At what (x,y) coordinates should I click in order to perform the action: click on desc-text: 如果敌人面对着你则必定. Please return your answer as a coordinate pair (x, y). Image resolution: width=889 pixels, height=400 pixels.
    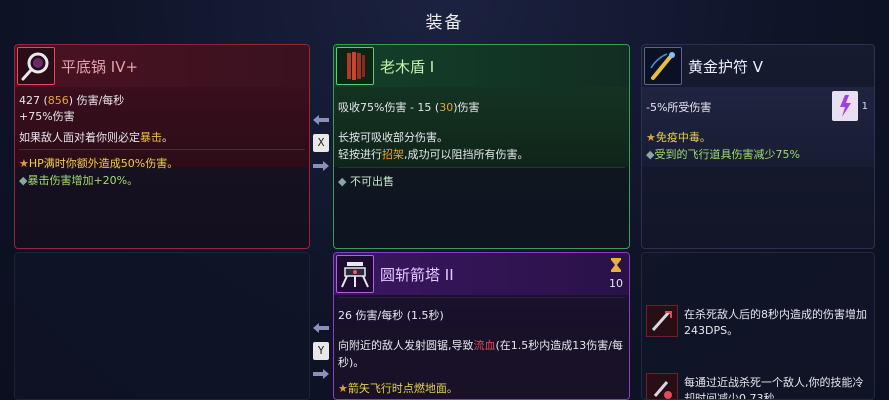
    Looking at the image, I should click on (79, 137).